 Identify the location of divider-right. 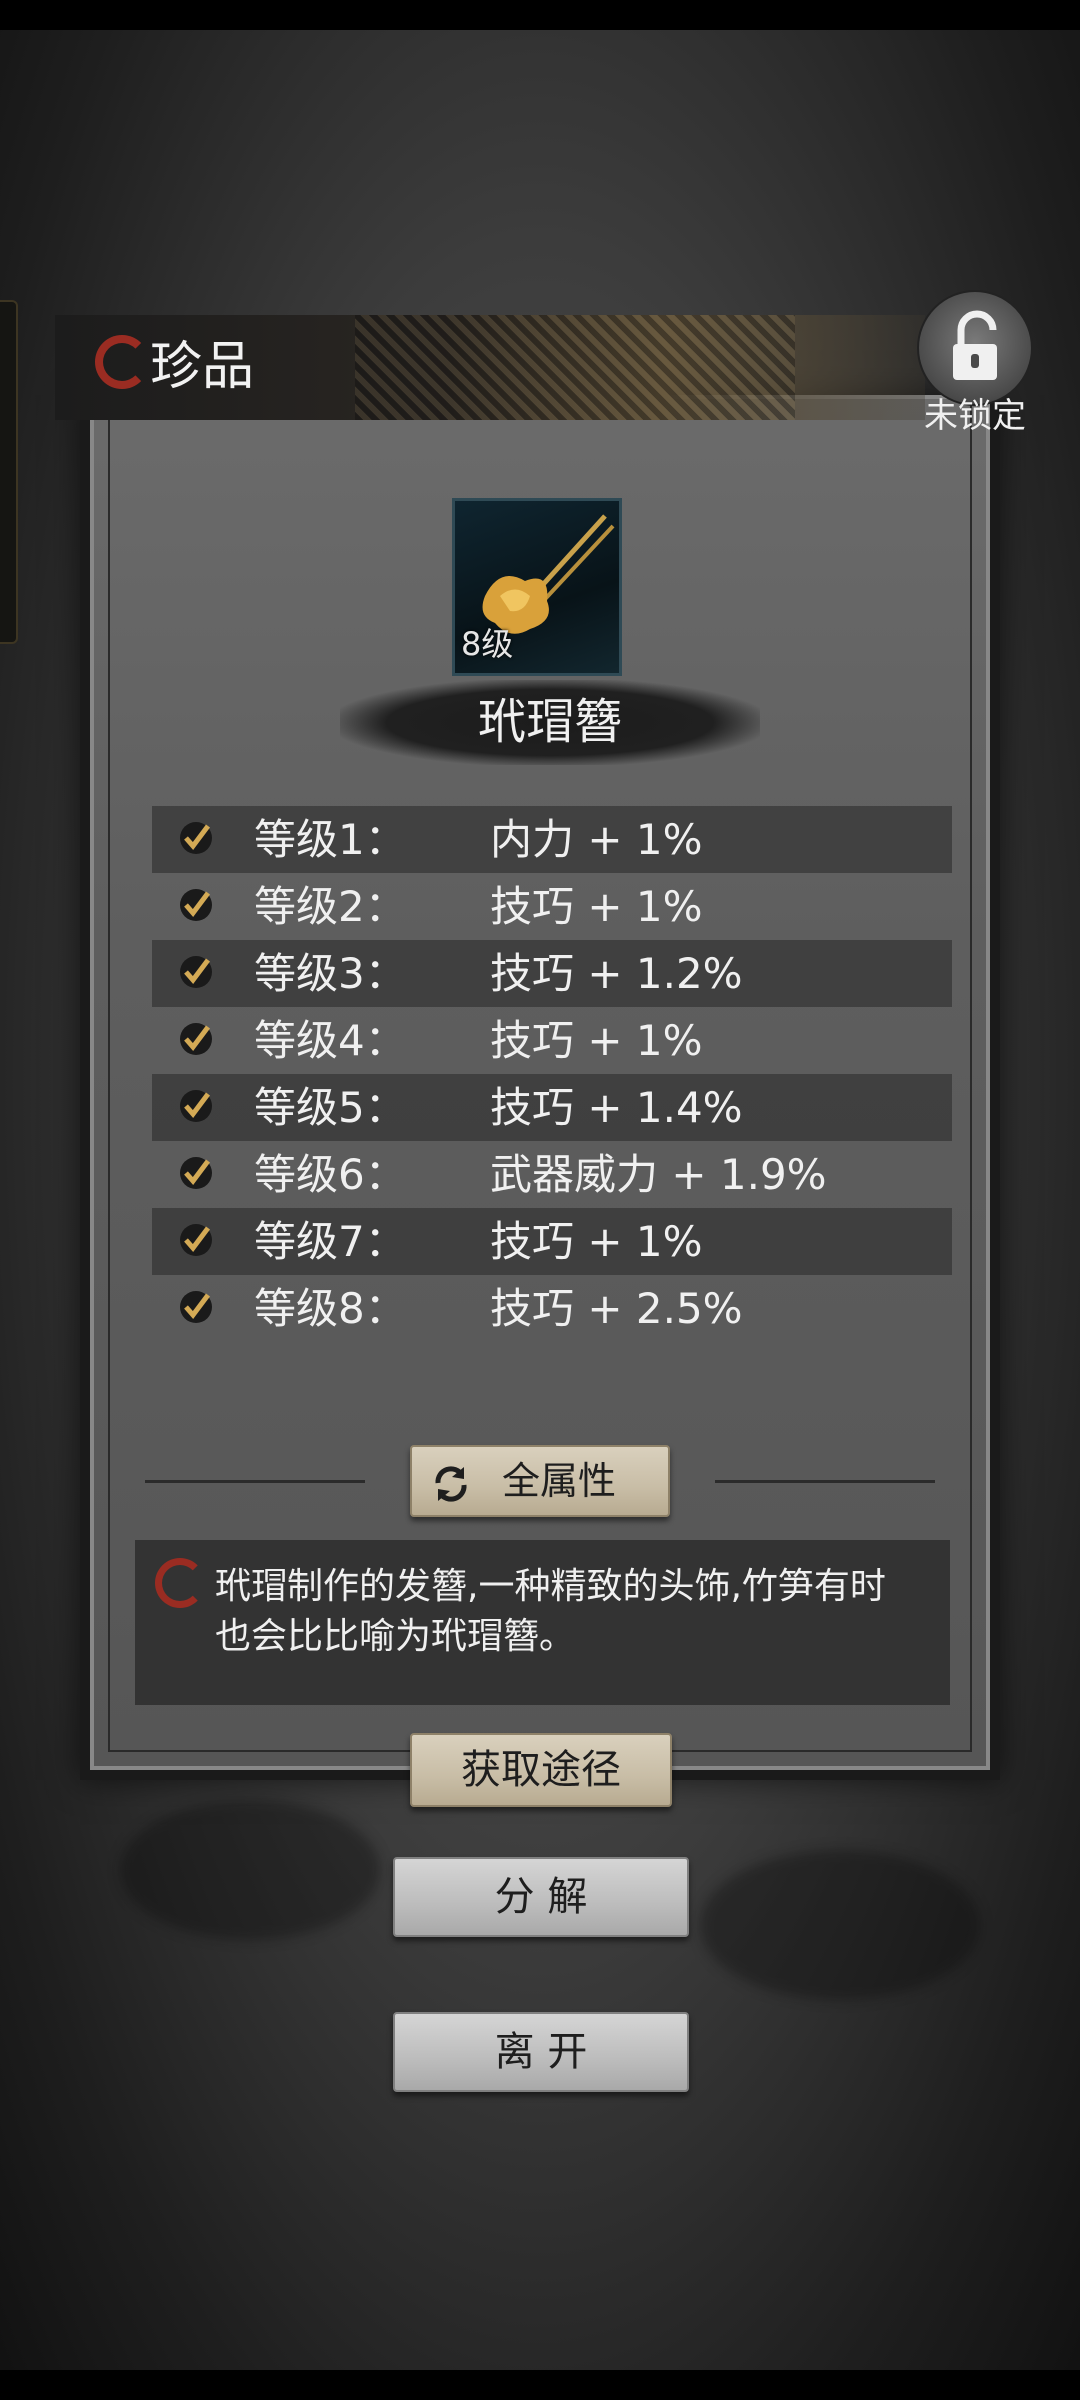
(825, 1481).